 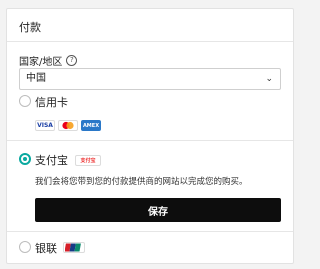 What do you see at coordinates (51, 102) in the screenshot?
I see `credit-card-label: 信用卡` at bounding box center [51, 102].